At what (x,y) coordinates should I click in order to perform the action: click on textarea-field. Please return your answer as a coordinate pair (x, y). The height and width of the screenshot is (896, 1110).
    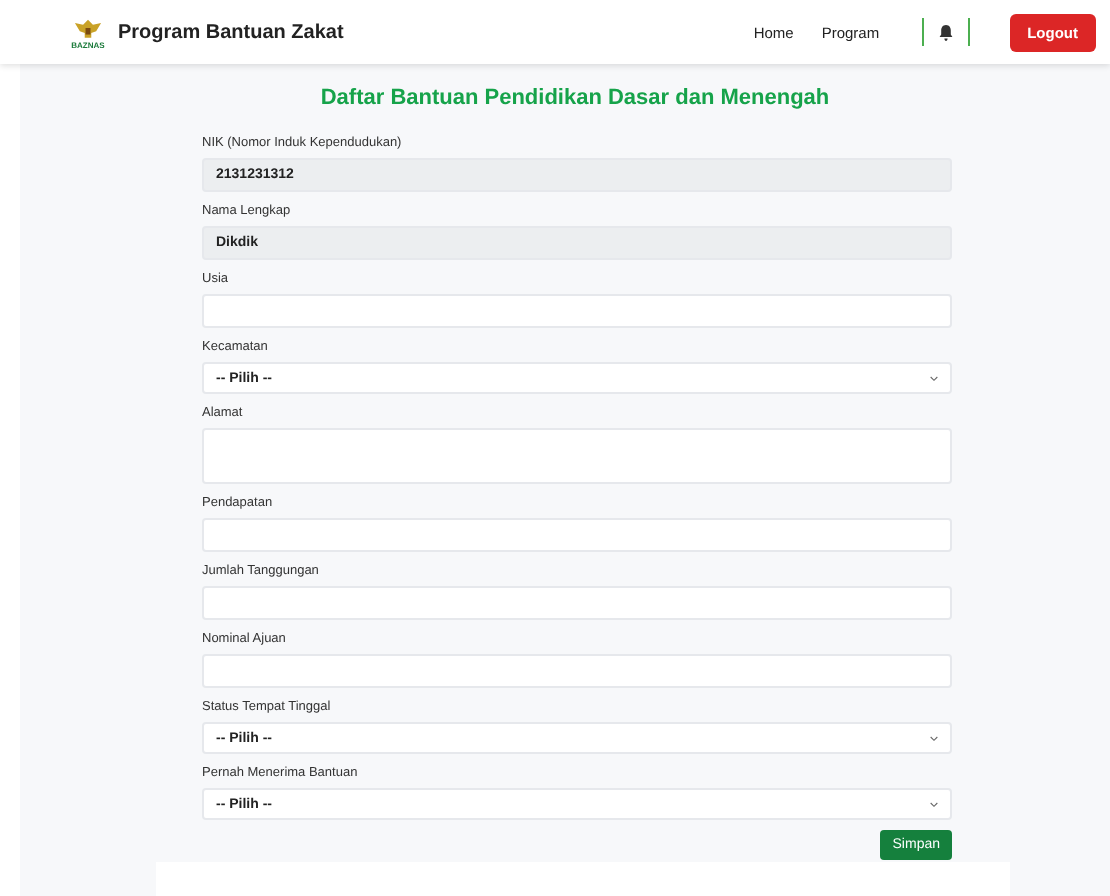
    Looking at the image, I should click on (577, 456).